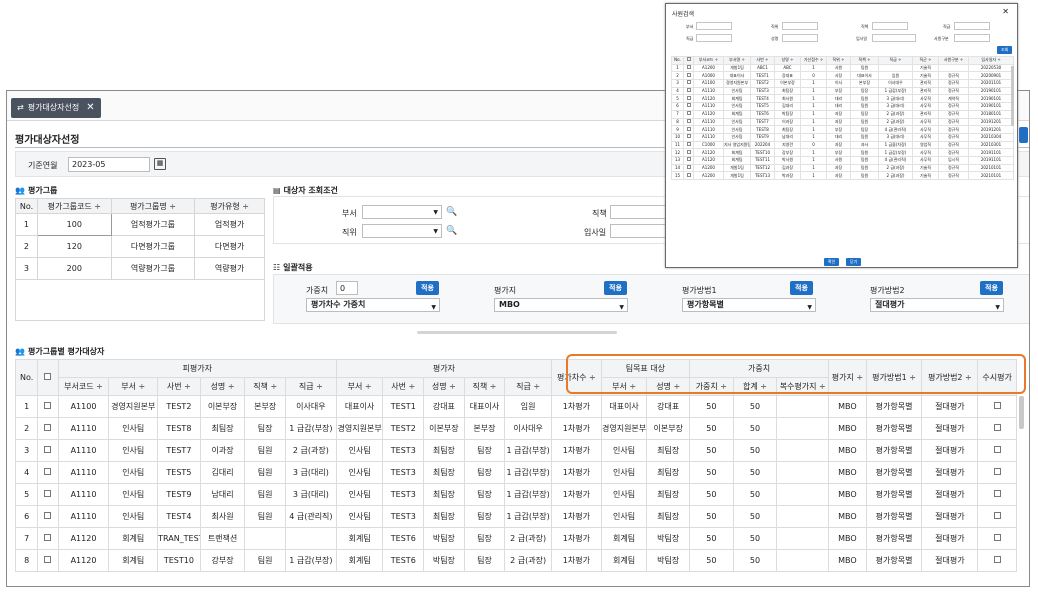 This screenshot has width=1038, height=592. Describe the element at coordinates (561, 305) in the screenshot. I see `sheet-select: MBO ▼` at that location.